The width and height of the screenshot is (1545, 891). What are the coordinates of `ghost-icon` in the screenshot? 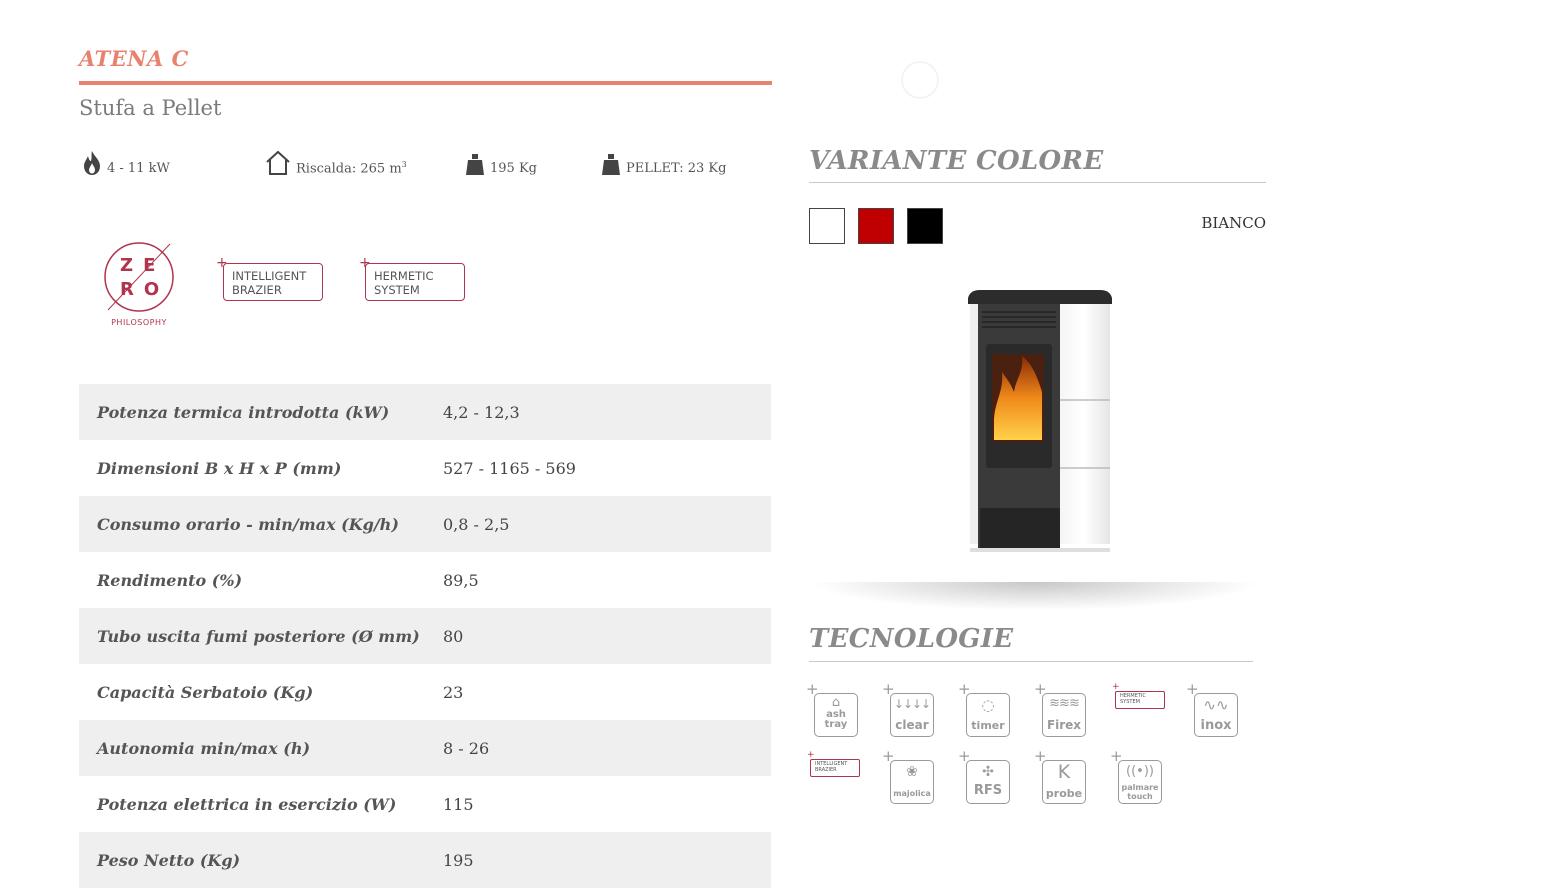 It's located at (920, 80).